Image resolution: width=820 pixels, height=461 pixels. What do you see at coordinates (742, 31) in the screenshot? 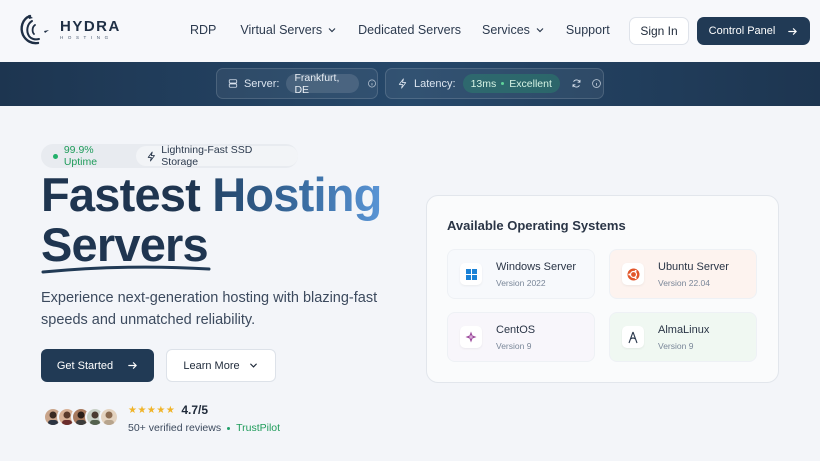
I see `control-panel-label: Control Panel` at bounding box center [742, 31].